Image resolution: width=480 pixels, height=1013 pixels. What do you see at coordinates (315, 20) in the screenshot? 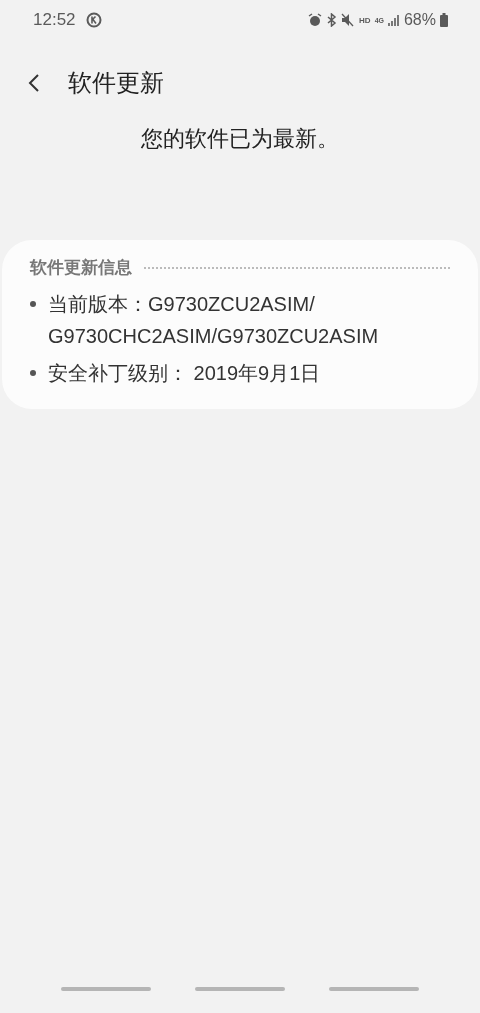
I see `alarm-icon` at bounding box center [315, 20].